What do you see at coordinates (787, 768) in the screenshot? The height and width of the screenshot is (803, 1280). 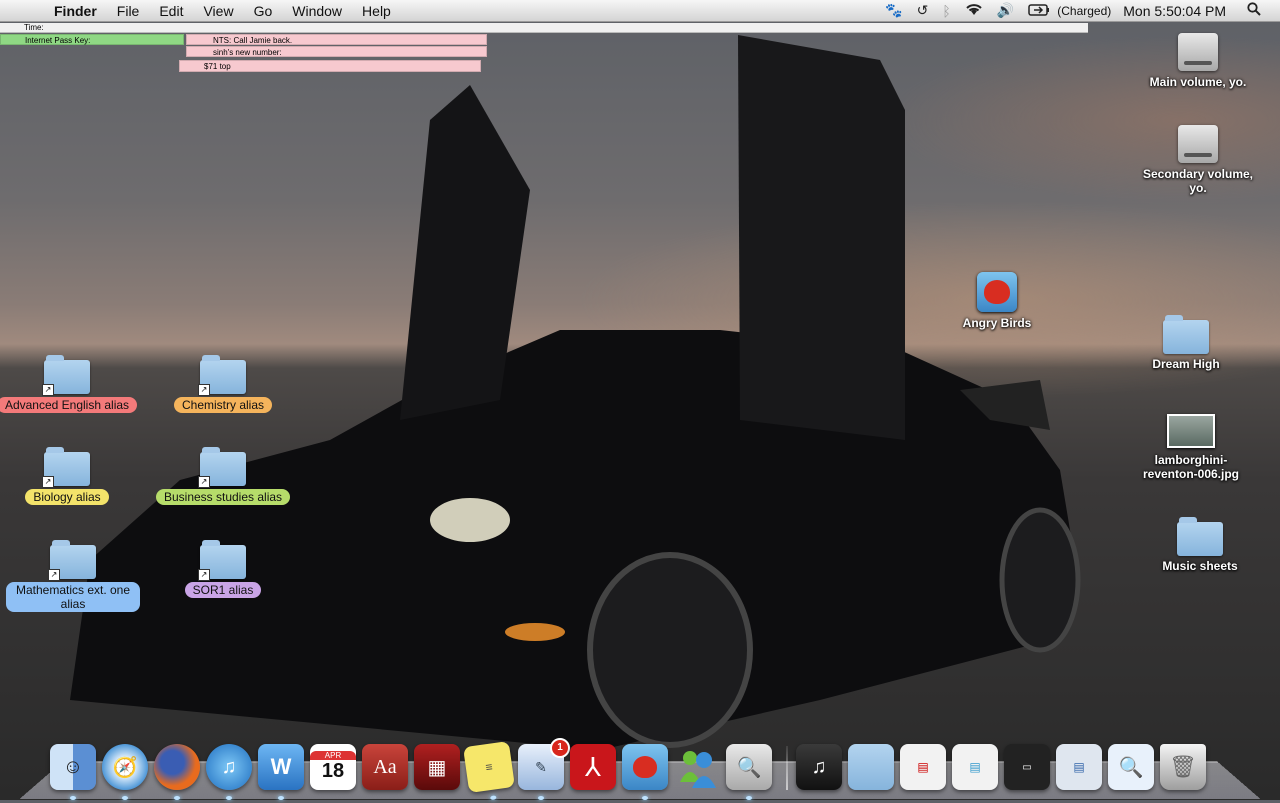 I see `dock-separator` at bounding box center [787, 768].